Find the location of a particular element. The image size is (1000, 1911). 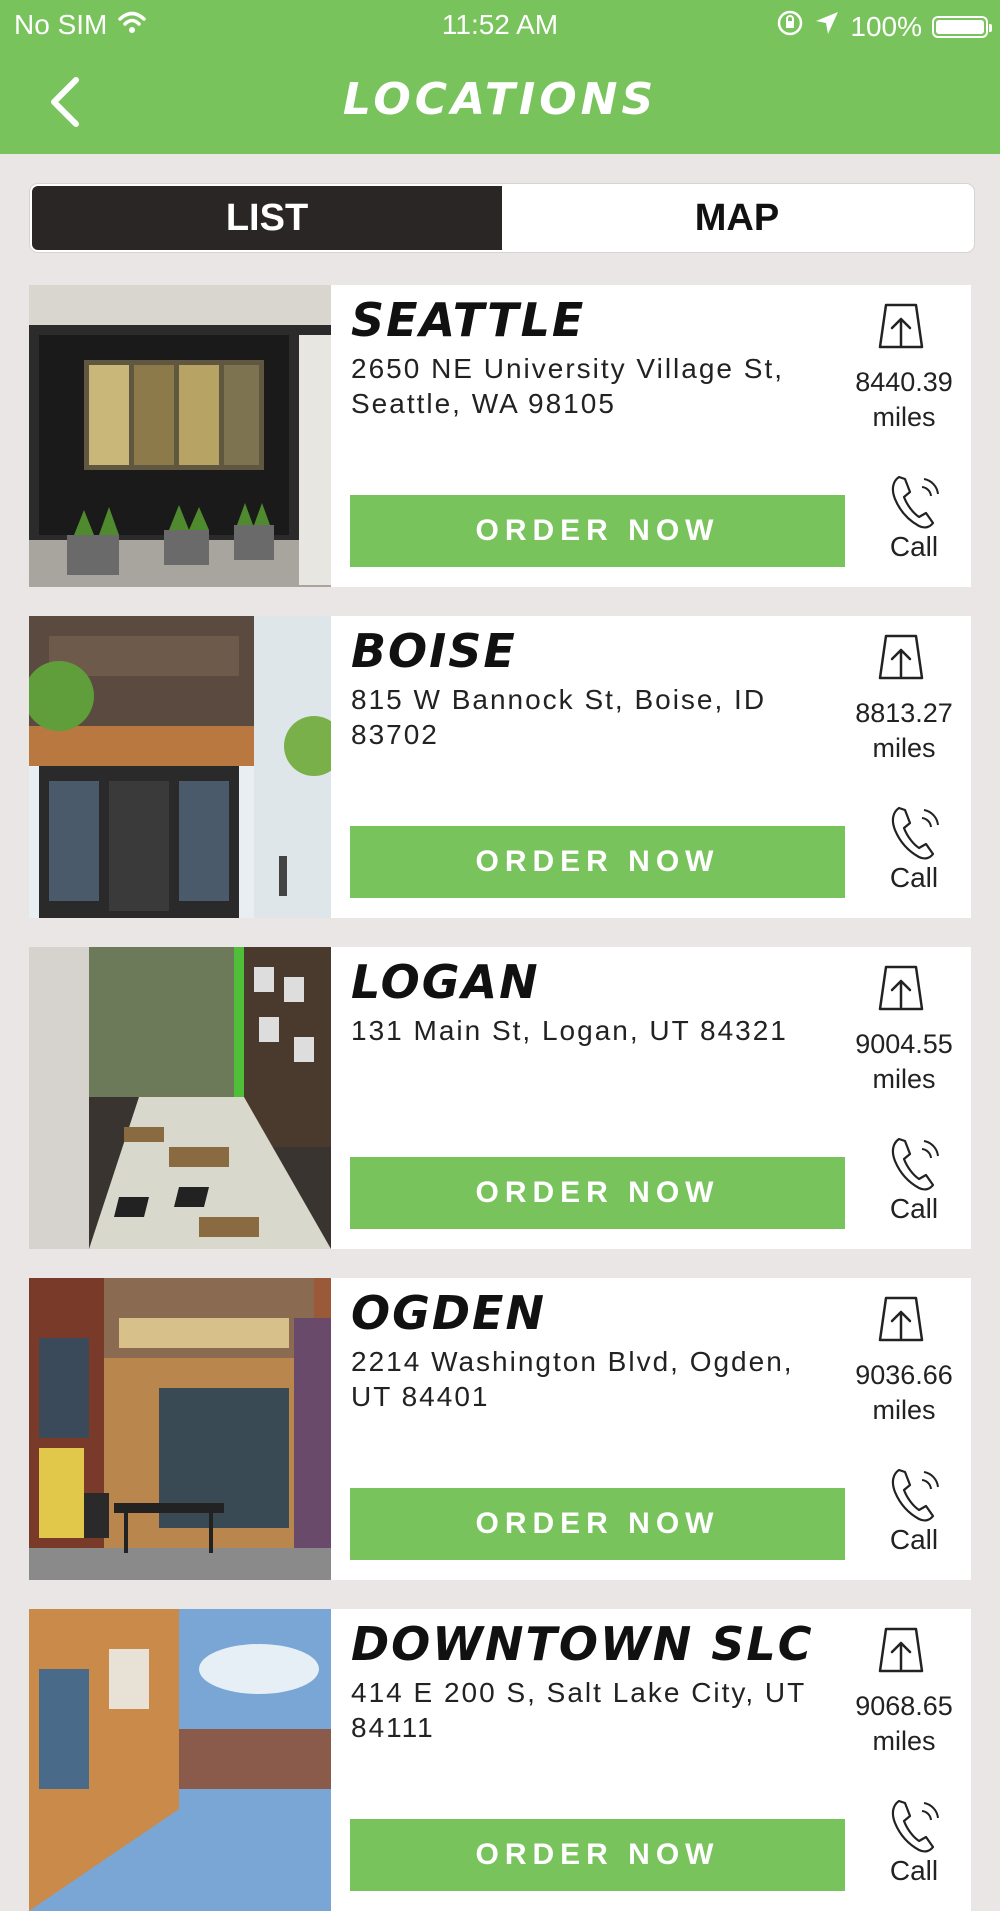

tab-list: LIST is located at coordinates (267, 218).